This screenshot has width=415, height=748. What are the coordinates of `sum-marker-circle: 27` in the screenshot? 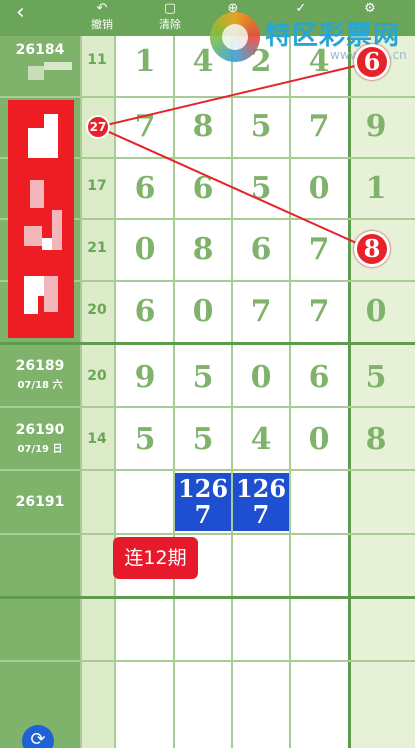 It's located at (98, 127).